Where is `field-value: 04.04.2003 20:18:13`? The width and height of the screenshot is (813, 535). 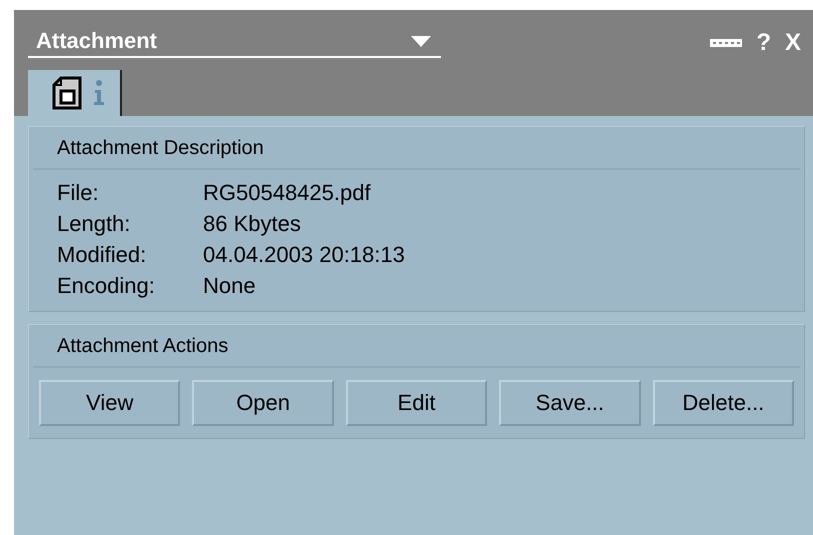
field-value: 04.04.2003 20:18:13 is located at coordinates (304, 255).